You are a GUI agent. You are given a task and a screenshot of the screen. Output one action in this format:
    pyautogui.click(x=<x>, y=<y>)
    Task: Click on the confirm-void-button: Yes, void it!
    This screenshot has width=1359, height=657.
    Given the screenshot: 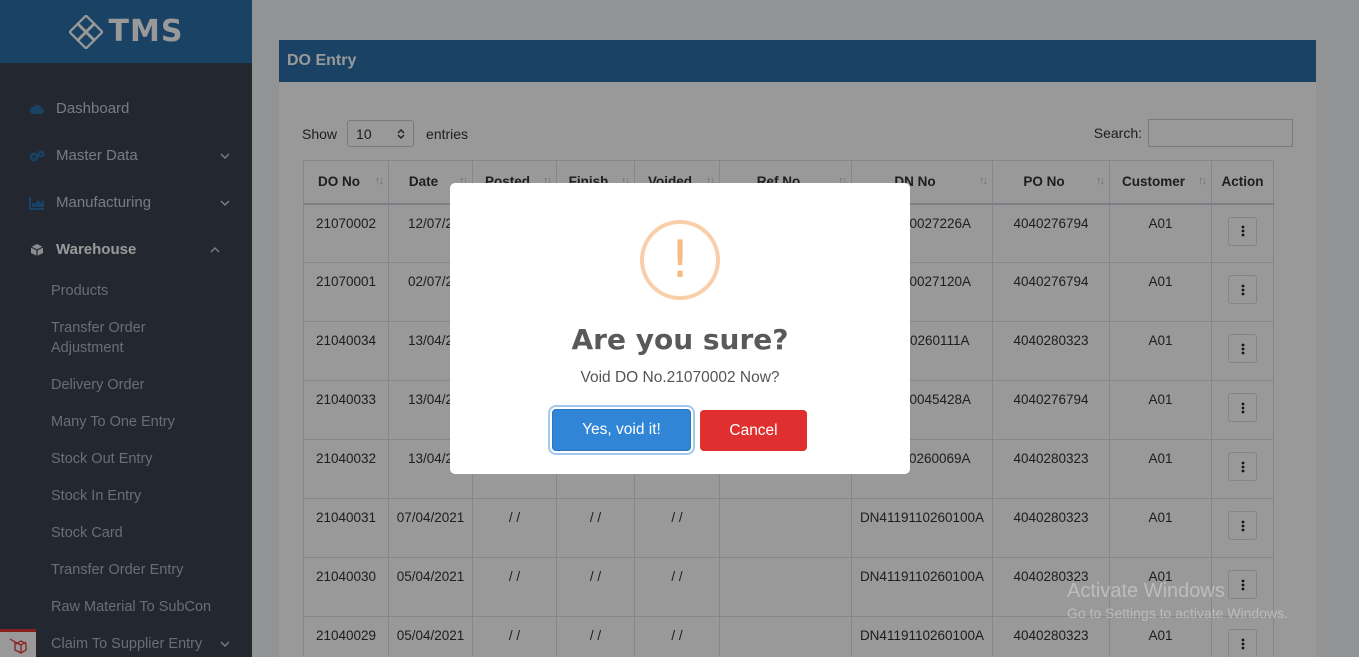 What is the action you would take?
    pyautogui.click(x=621, y=430)
    